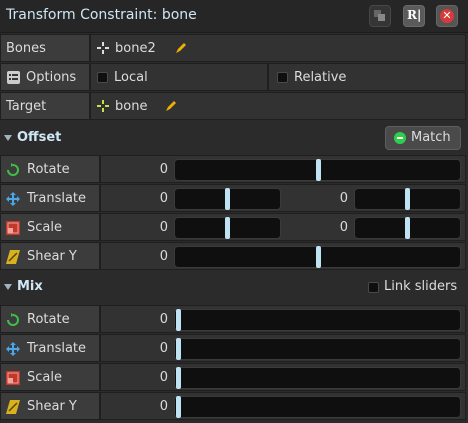 This screenshot has height=423, width=468. What do you see at coordinates (373, 287) in the screenshot?
I see `link-sliders-checkbox` at bounding box center [373, 287].